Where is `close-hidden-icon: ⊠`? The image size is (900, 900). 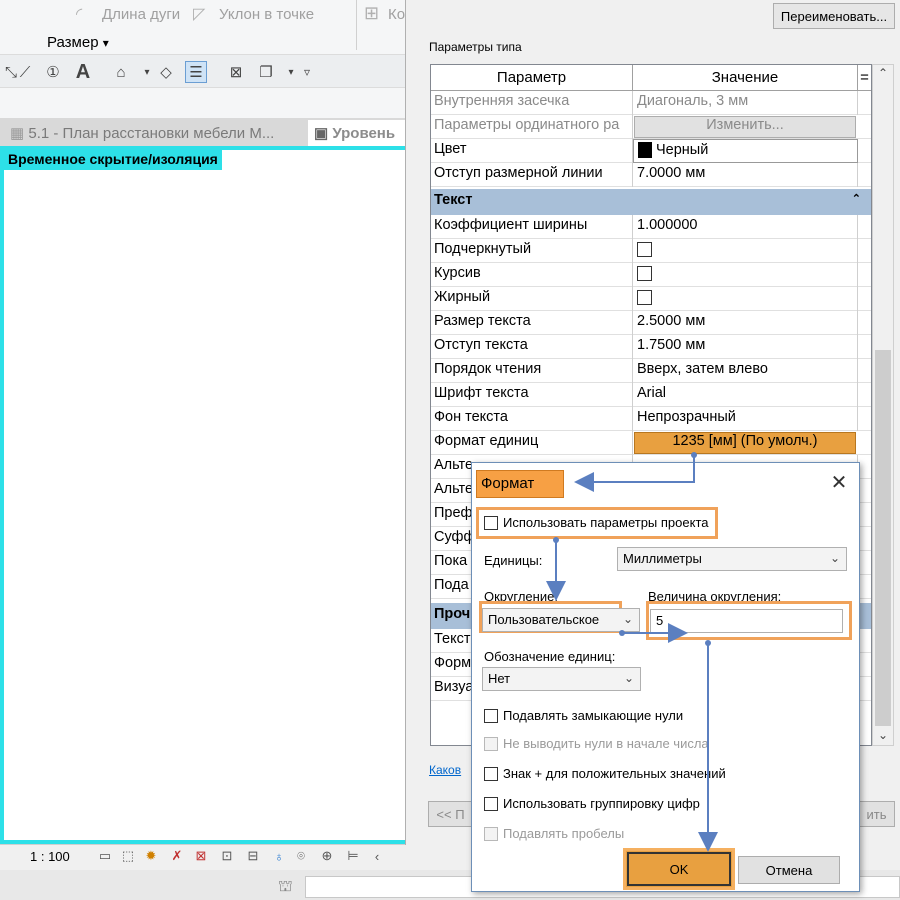 close-hidden-icon: ⊠ is located at coordinates (236, 72).